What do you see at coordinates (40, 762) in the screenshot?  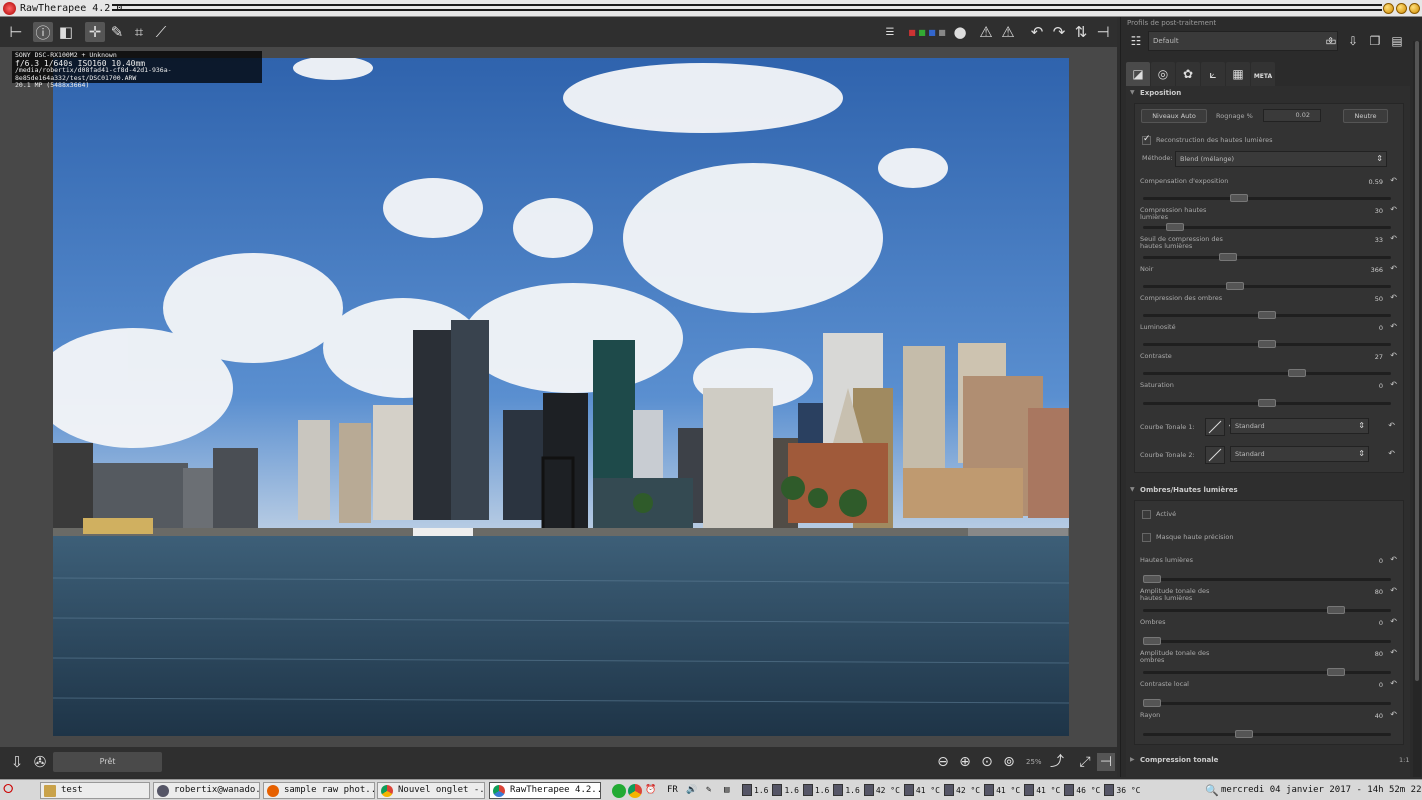 I see `editor-tool-icon: ✇` at bounding box center [40, 762].